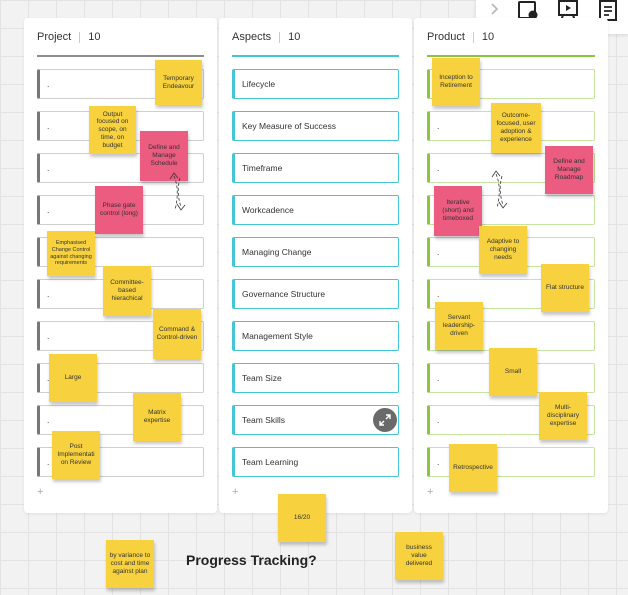  I want to click on card: Managing Change, so click(315, 252).